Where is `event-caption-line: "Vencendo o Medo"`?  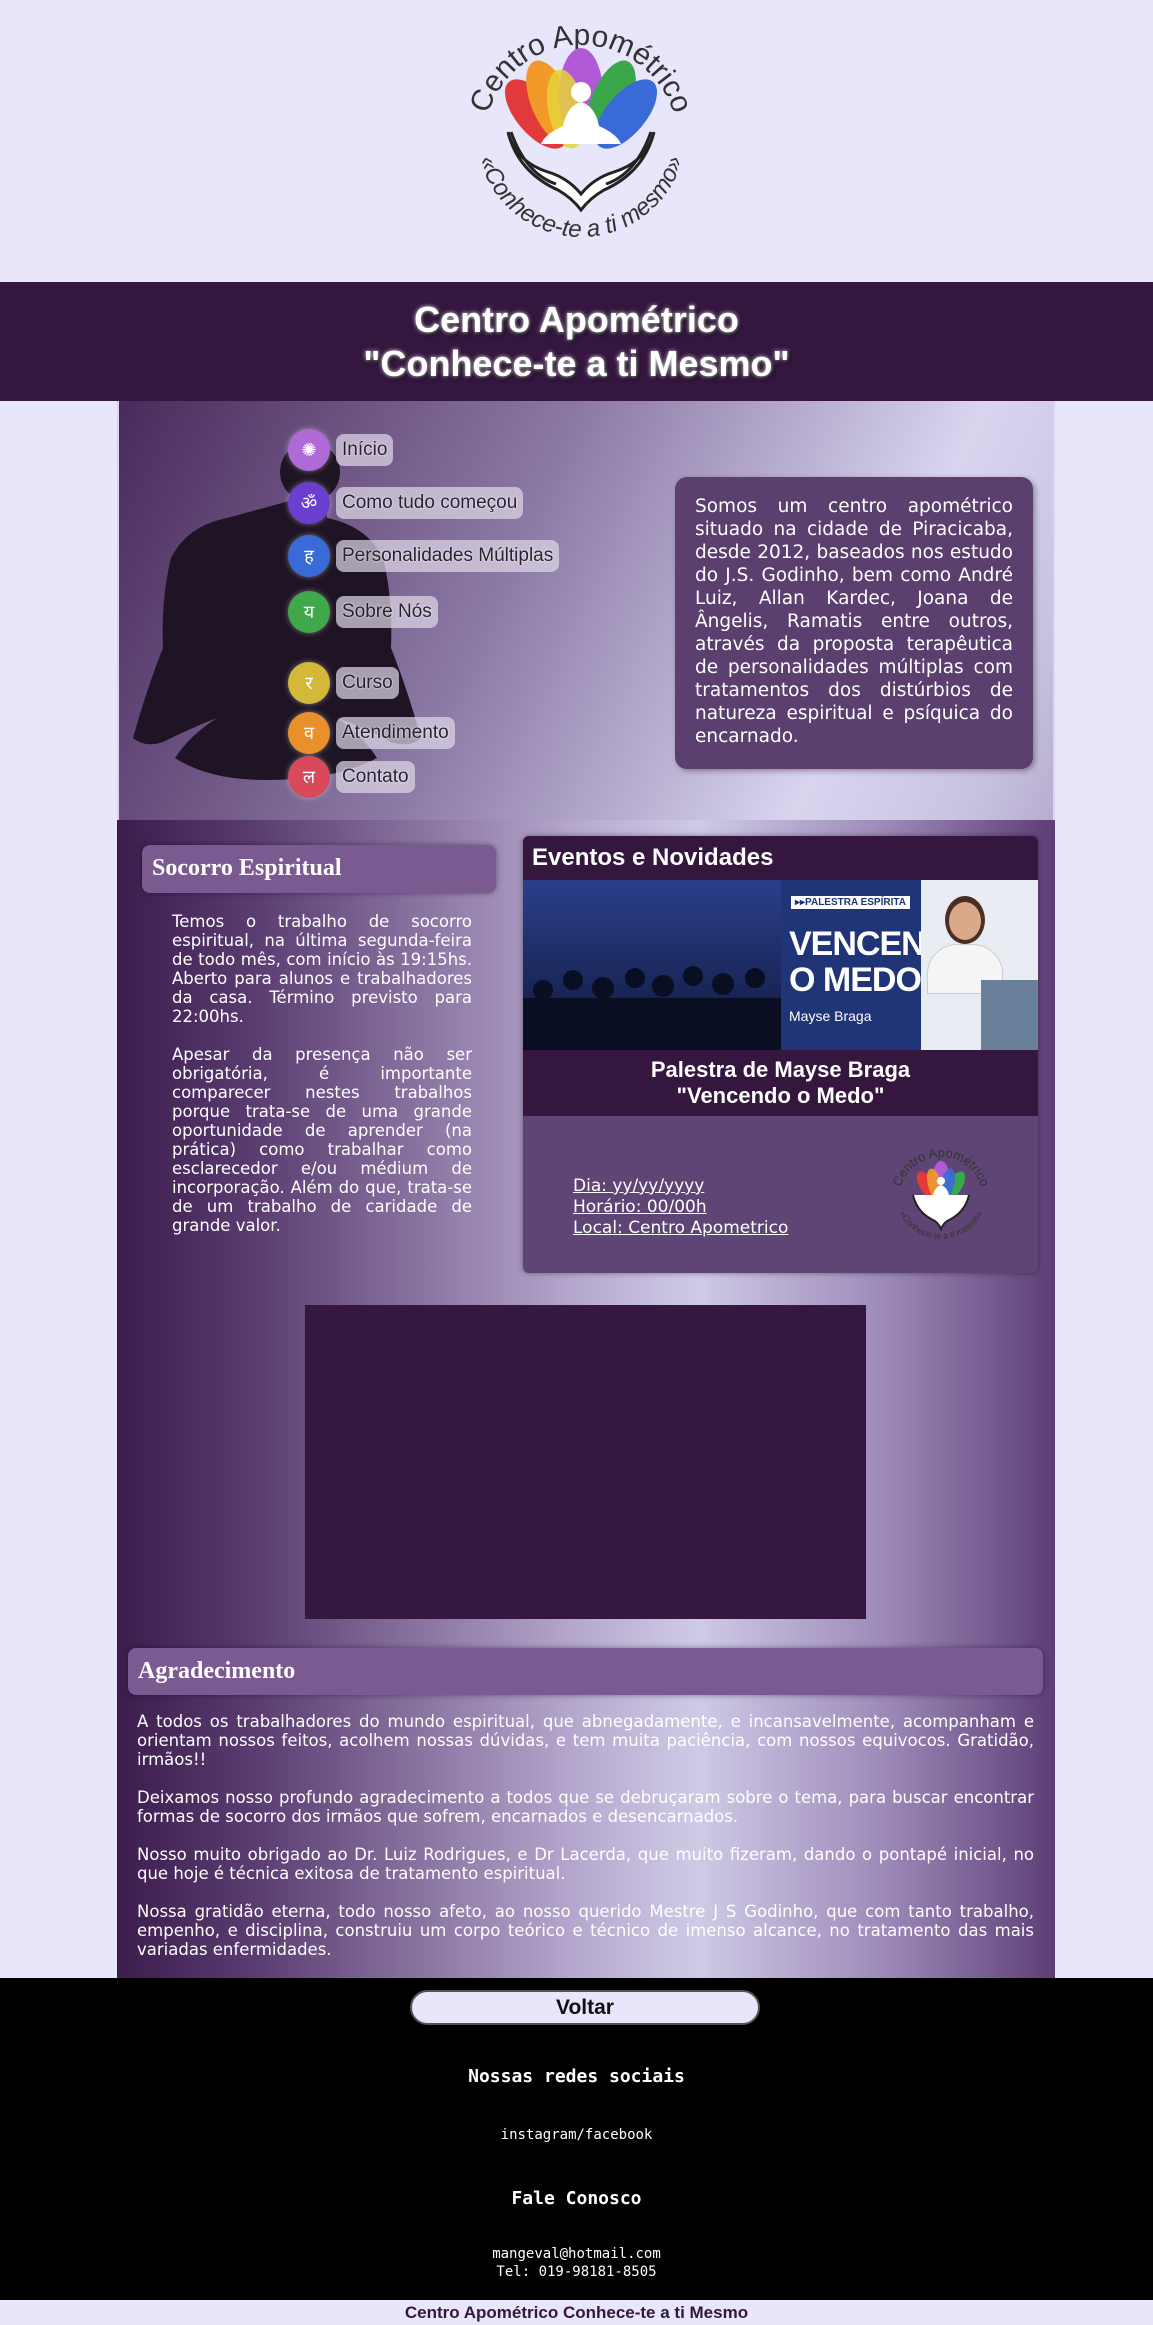
event-caption-line: "Vencendo o Medo" is located at coordinates (780, 1095).